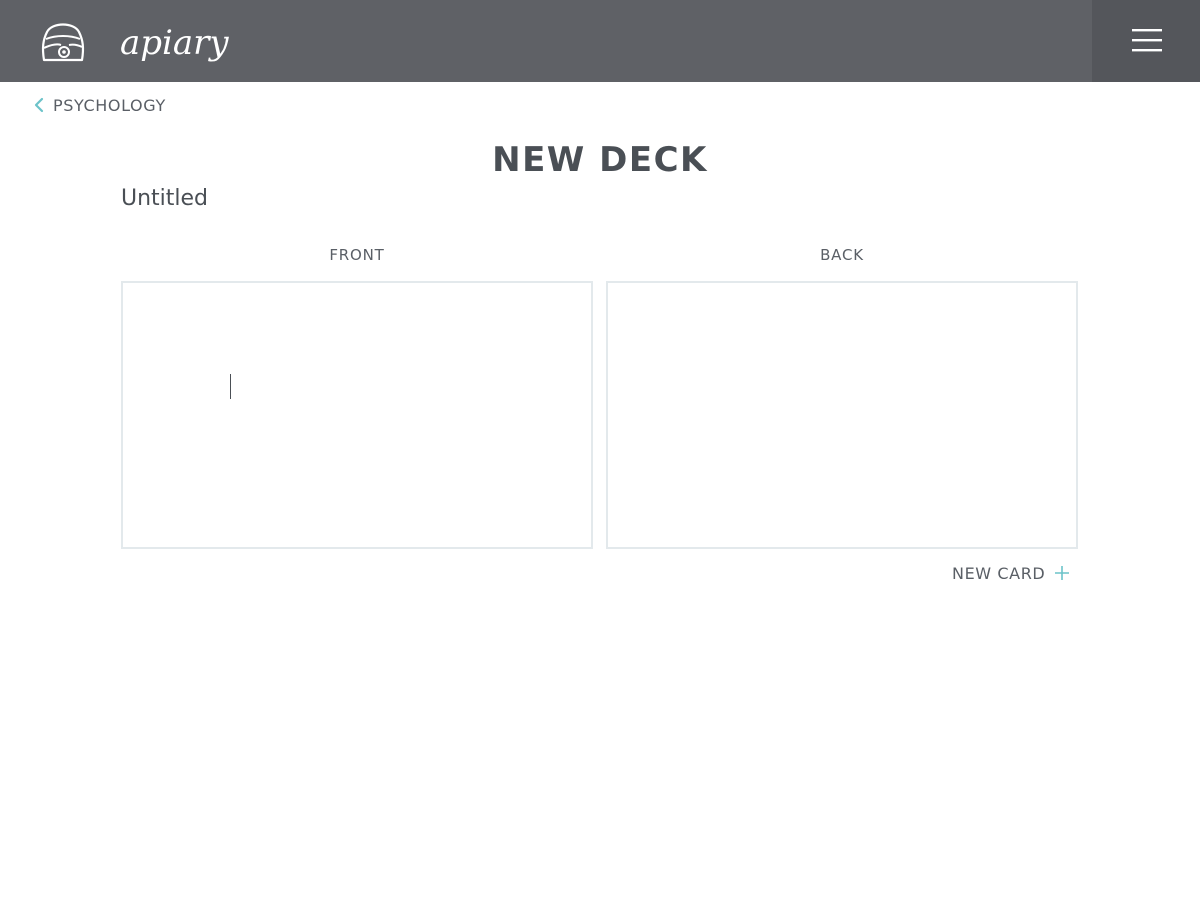 This screenshot has height=924, width=1200. I want to click on beehive-icon, so click(63, 41).